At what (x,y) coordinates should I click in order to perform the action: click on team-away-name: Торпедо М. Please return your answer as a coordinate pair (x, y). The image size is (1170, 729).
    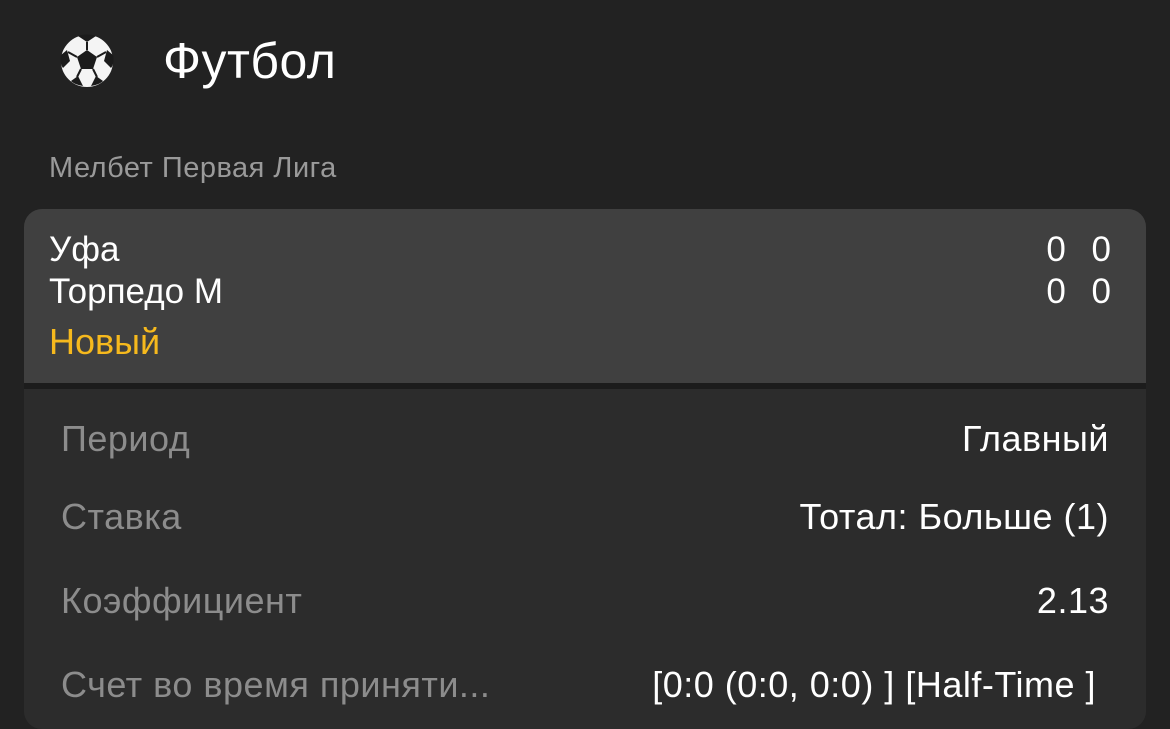
    Looking at the image, I should click on (136, 291).